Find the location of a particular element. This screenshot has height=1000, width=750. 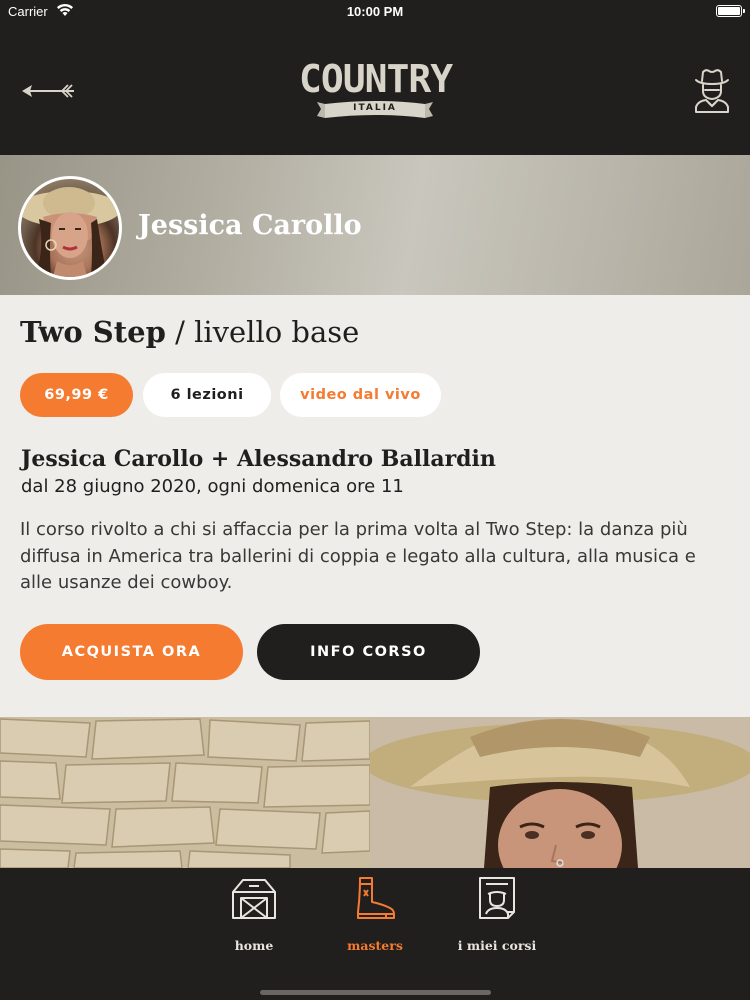

tab-home-label: home is located at coordinates (254, 945).